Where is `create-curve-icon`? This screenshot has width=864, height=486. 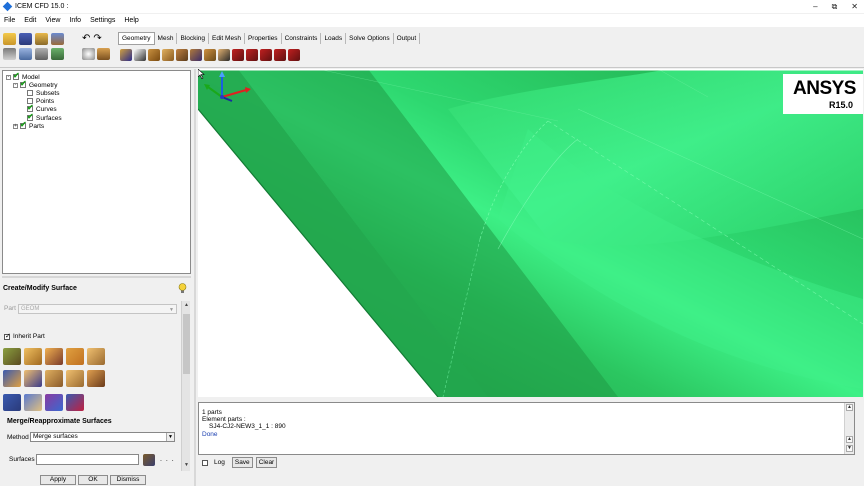
create-curve-icon is located at coordinates (140, 55).